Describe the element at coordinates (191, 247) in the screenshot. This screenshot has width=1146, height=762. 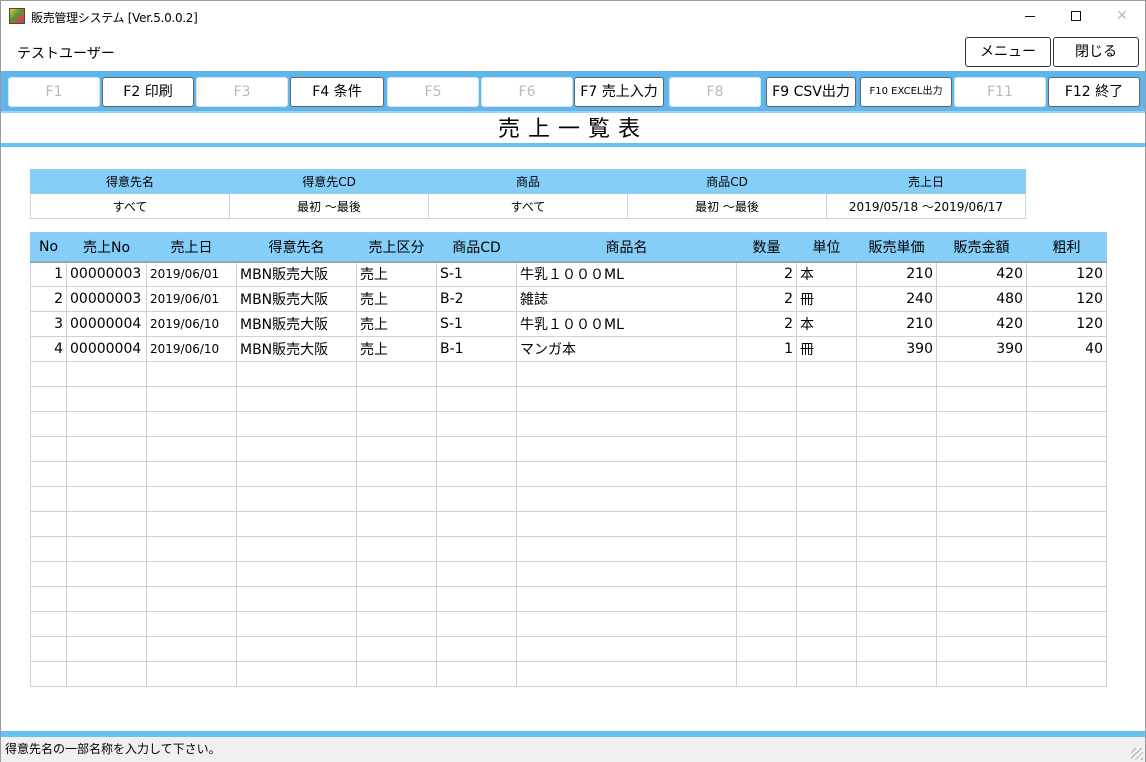
I see `column-header: 売上日` at that location.